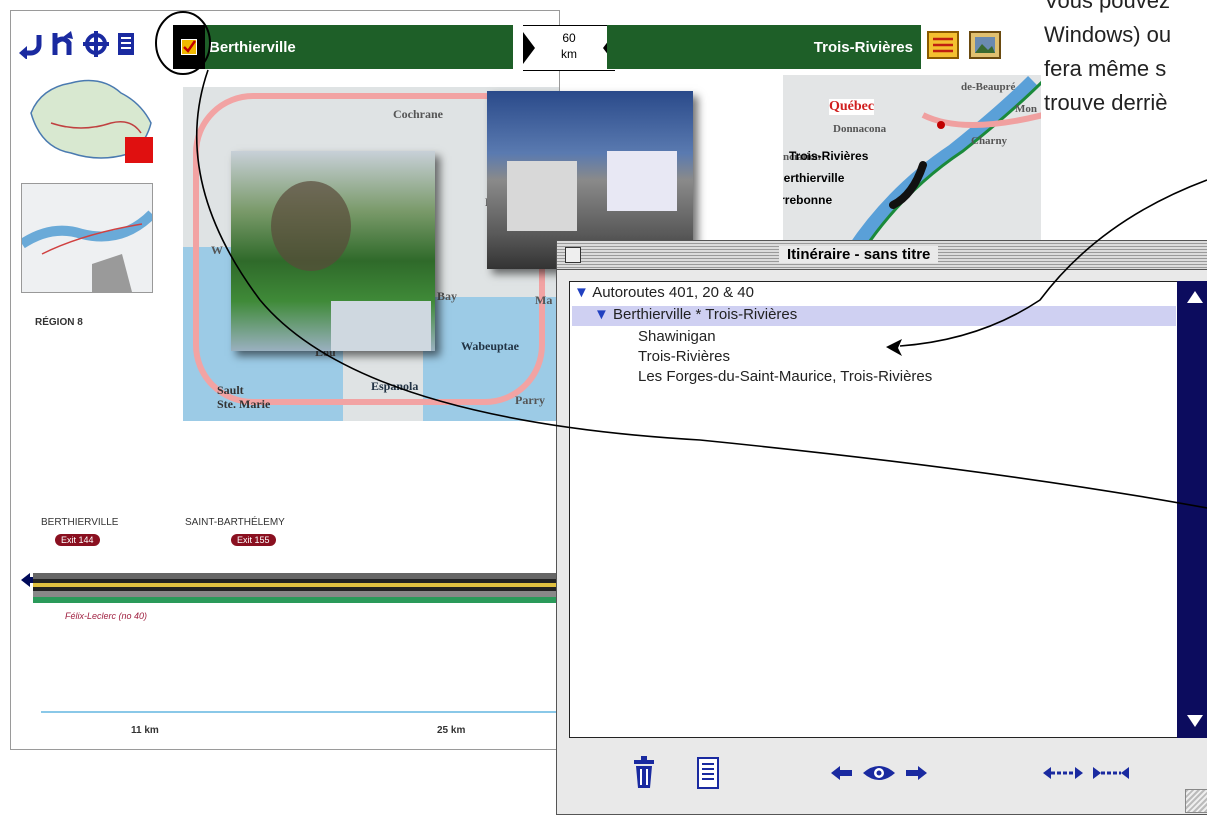  I want to click on map-label-trois-rivieres: Trois-Rivières, so click(829, 156).